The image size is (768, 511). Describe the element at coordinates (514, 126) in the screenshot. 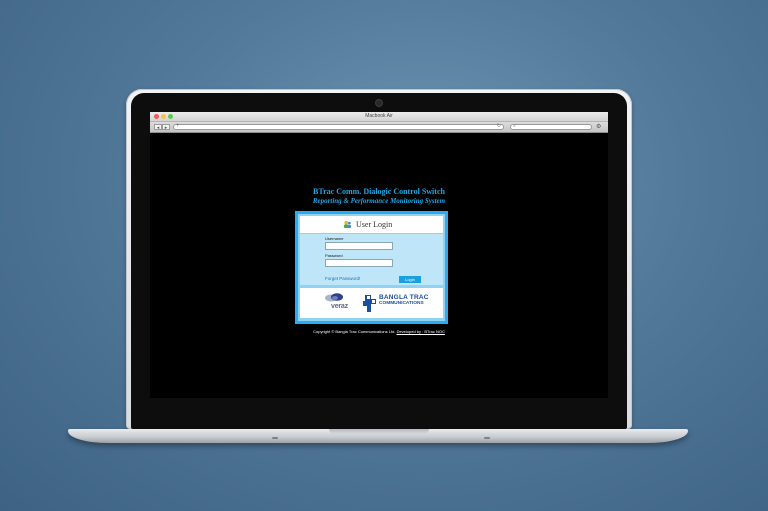

I see `search-icon: ⌕` at that location.